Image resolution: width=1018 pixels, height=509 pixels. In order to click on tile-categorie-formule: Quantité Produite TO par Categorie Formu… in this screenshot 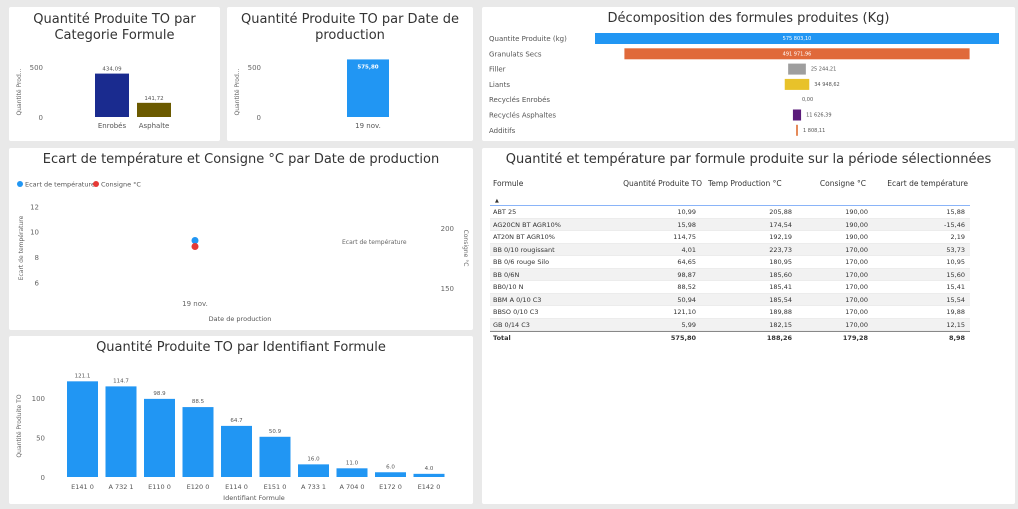, I will do `click(114, 74)`.